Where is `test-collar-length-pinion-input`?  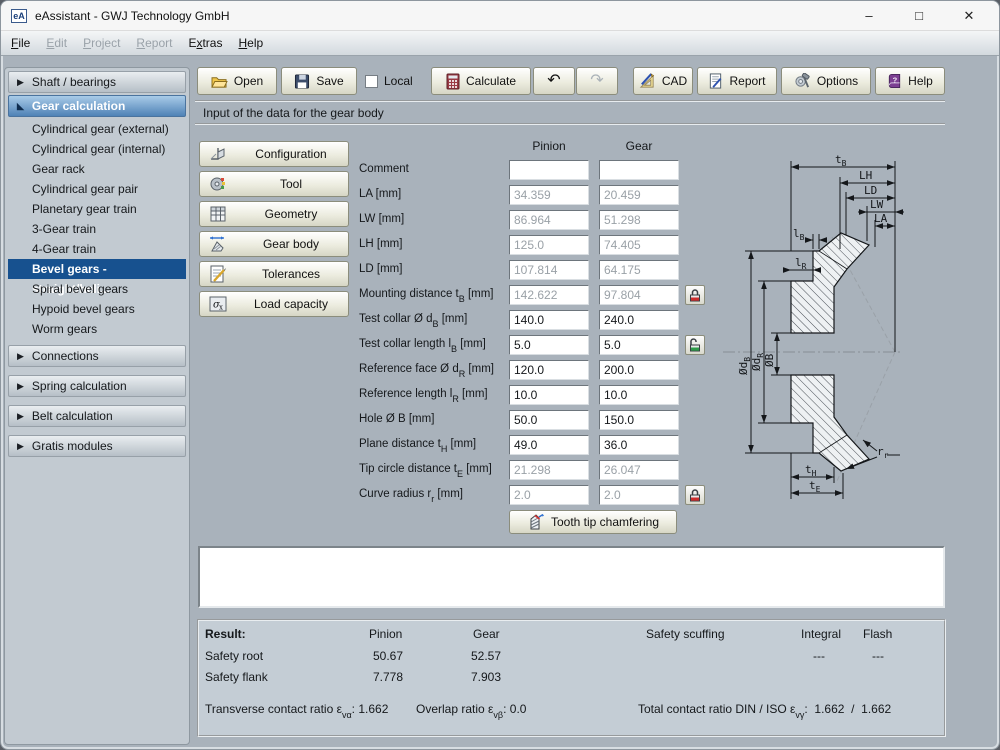 test-collar-length-pinion-input is located at coordinates (549, 345).